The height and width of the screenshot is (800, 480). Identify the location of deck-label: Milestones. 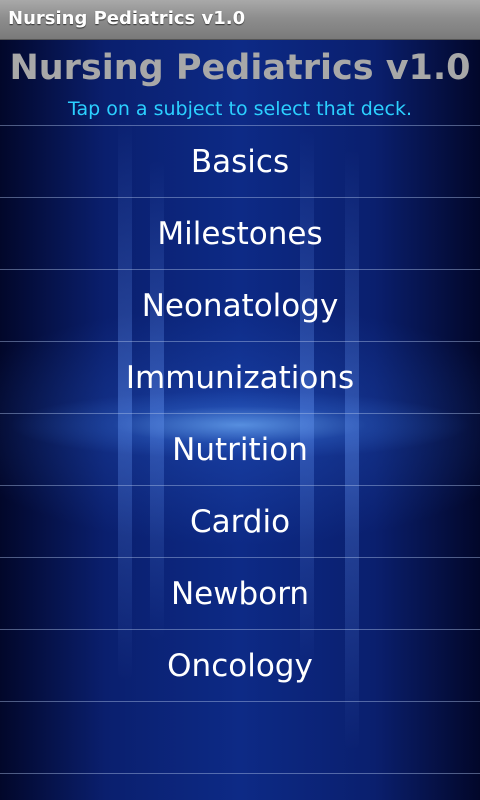
(240, 233).